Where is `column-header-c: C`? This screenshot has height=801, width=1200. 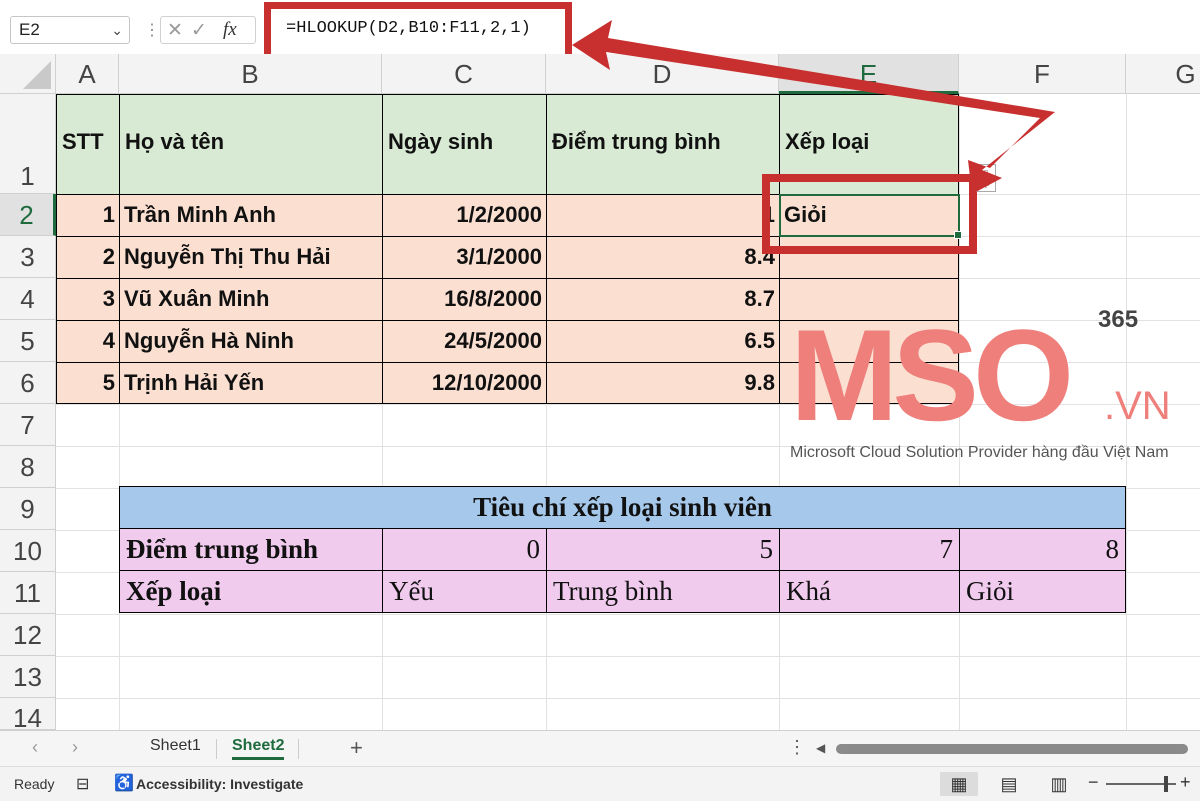 column-header-c: C is located at coordinates (464, 74).